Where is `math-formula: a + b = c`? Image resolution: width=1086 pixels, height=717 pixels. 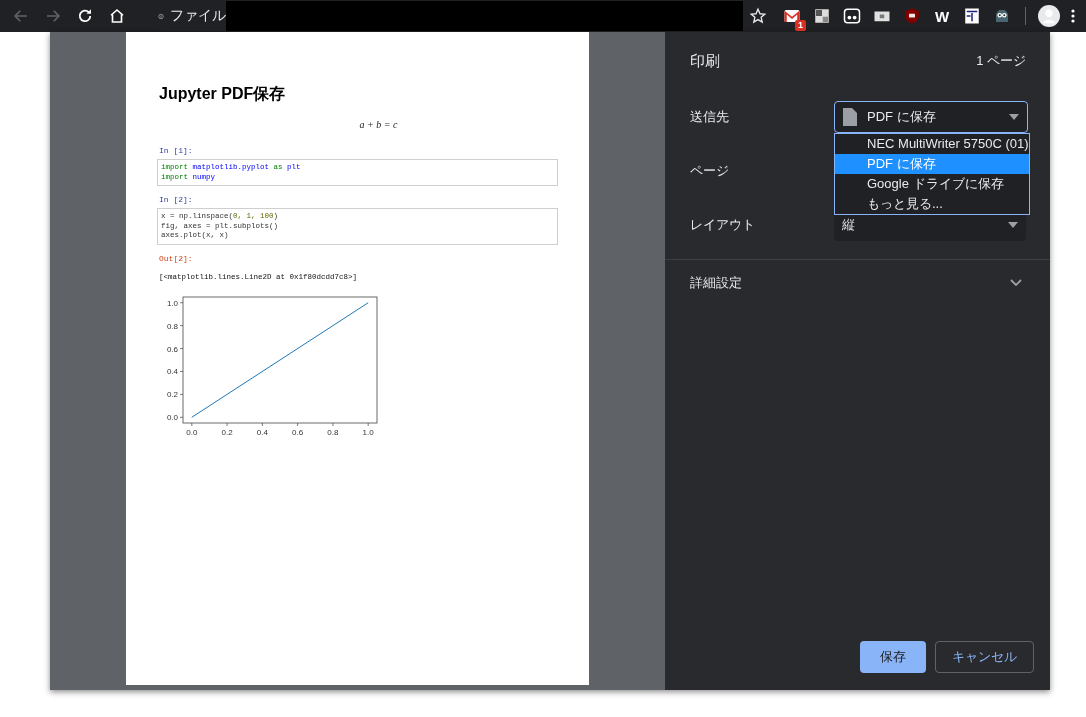
math-formula: a + b = c is located at coordinates (378, 124).